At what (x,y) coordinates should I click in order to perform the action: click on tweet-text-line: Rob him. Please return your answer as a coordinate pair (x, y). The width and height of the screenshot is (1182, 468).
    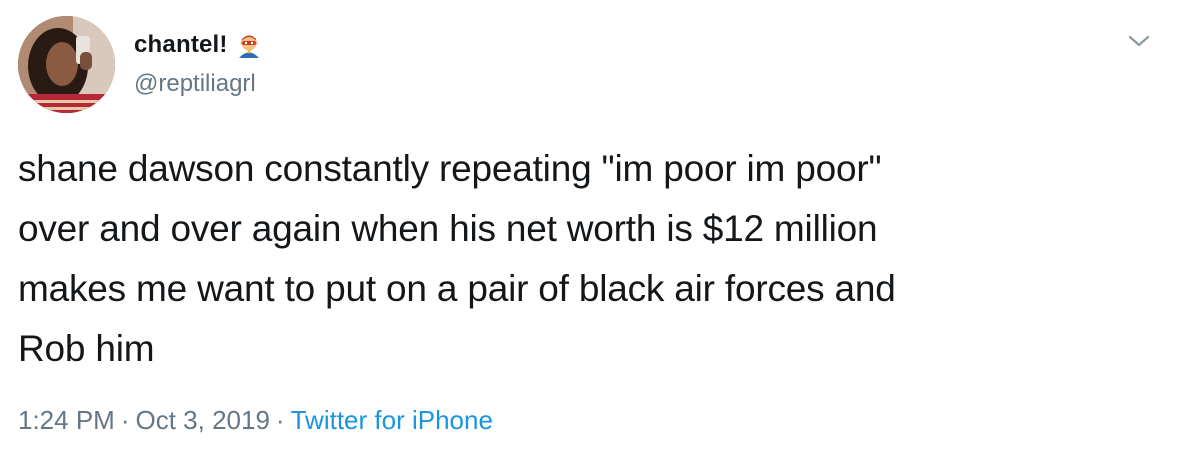
    Looking at the image, I should click on (86, 348).